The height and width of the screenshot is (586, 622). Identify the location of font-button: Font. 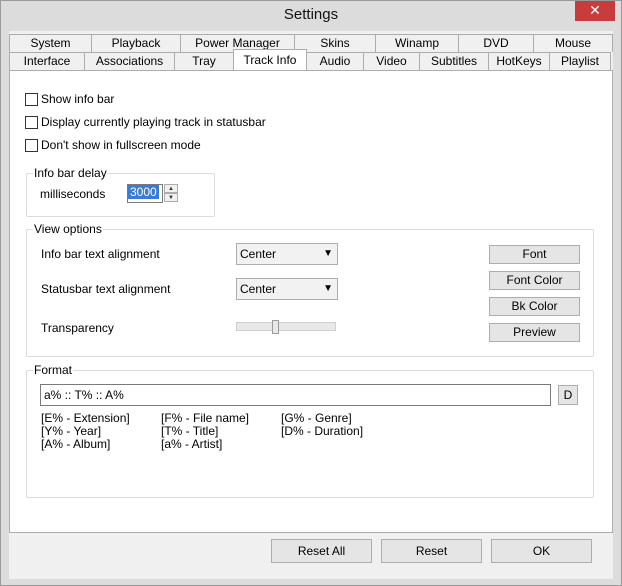
(534, 254).